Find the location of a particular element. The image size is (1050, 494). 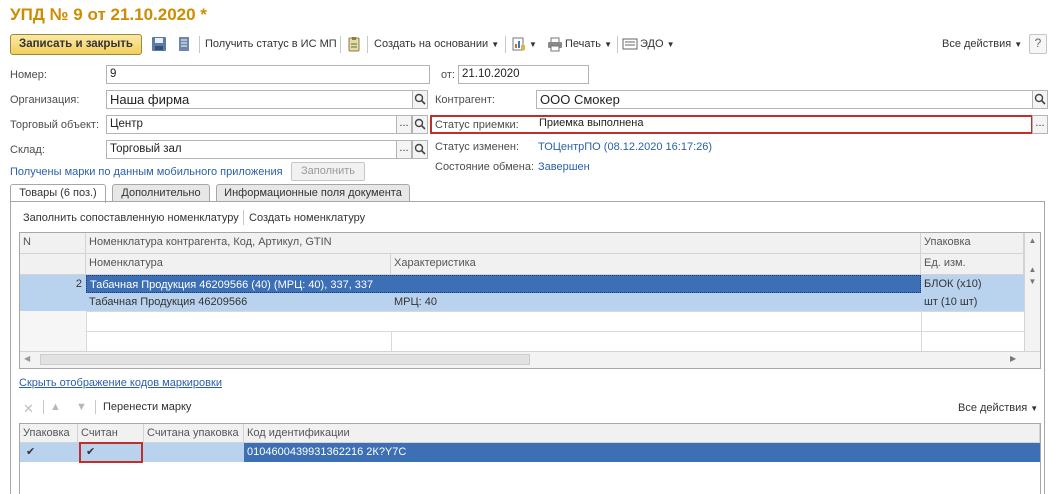

edo-button: ЭДО ▼ is located at coordinates (657, 44).